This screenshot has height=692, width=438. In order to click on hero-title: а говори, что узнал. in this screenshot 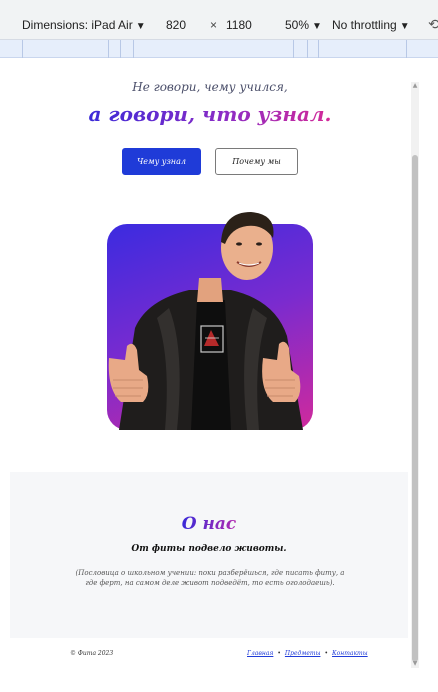, I will do `click(210, 114)`.